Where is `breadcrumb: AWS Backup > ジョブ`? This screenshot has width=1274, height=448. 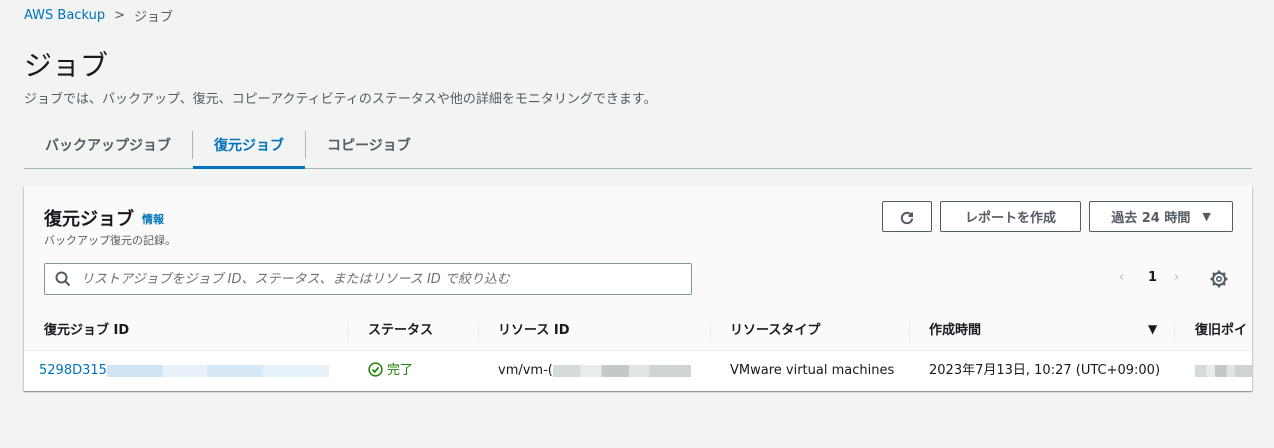 breadcrumb: AWS Backup > ジョブ is located at coordinates (98, 15).